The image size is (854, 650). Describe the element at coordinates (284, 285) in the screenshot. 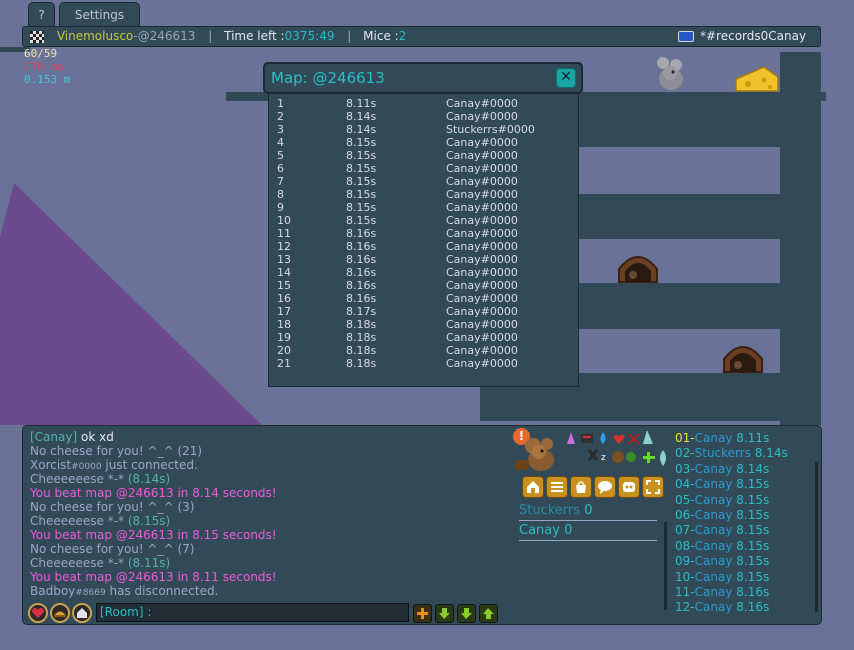

I see `record-rank: 15` at that location.